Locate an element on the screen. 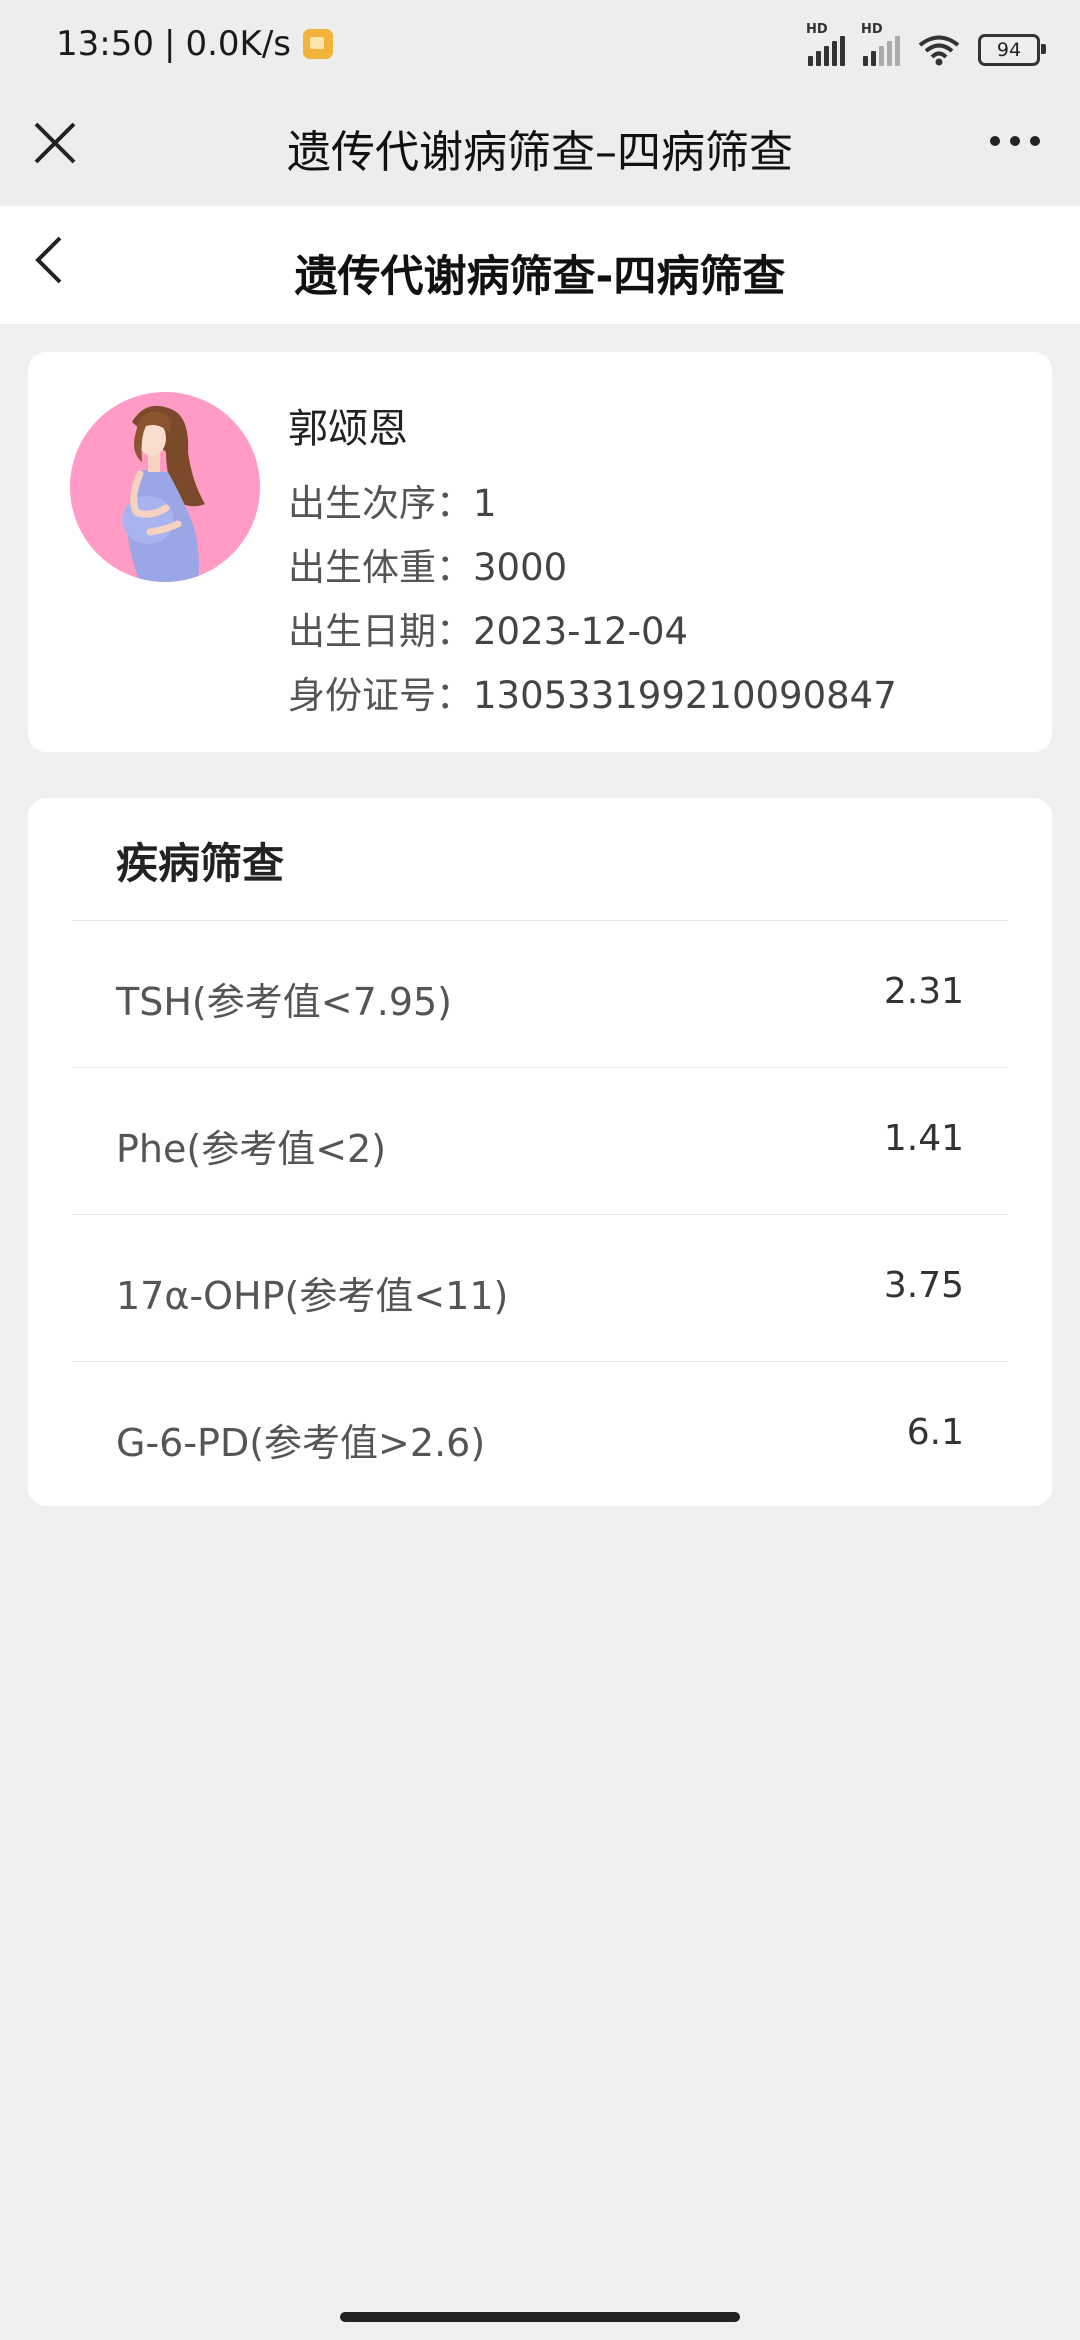 The width and height of the screenshot is (1080, 2340). battery-icon: 94 is located at coordinates (1012, 50).